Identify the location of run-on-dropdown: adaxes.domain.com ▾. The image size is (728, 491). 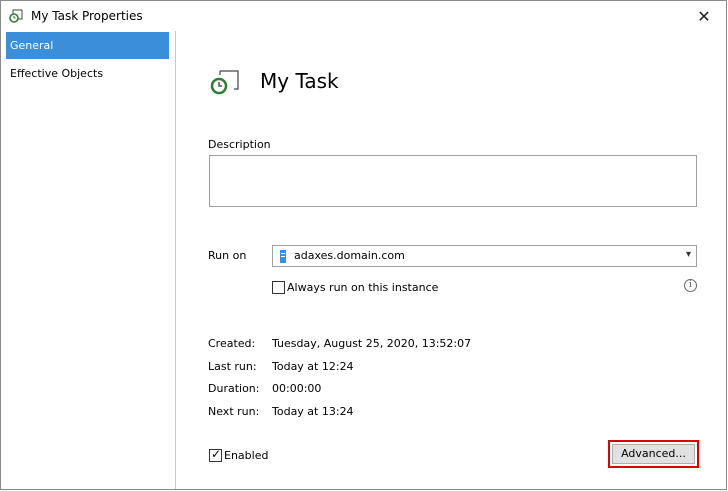
(484, 256).